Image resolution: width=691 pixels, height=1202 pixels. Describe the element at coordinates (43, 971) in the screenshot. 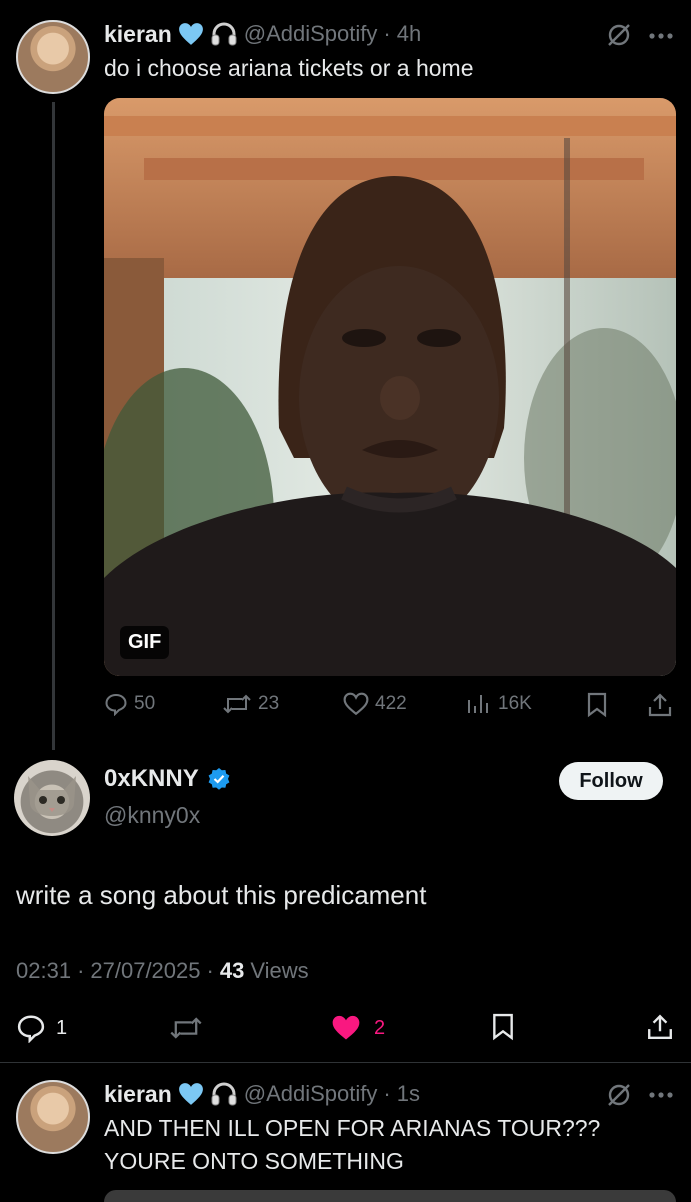

I see `tweet-time: 02:31` at that location.